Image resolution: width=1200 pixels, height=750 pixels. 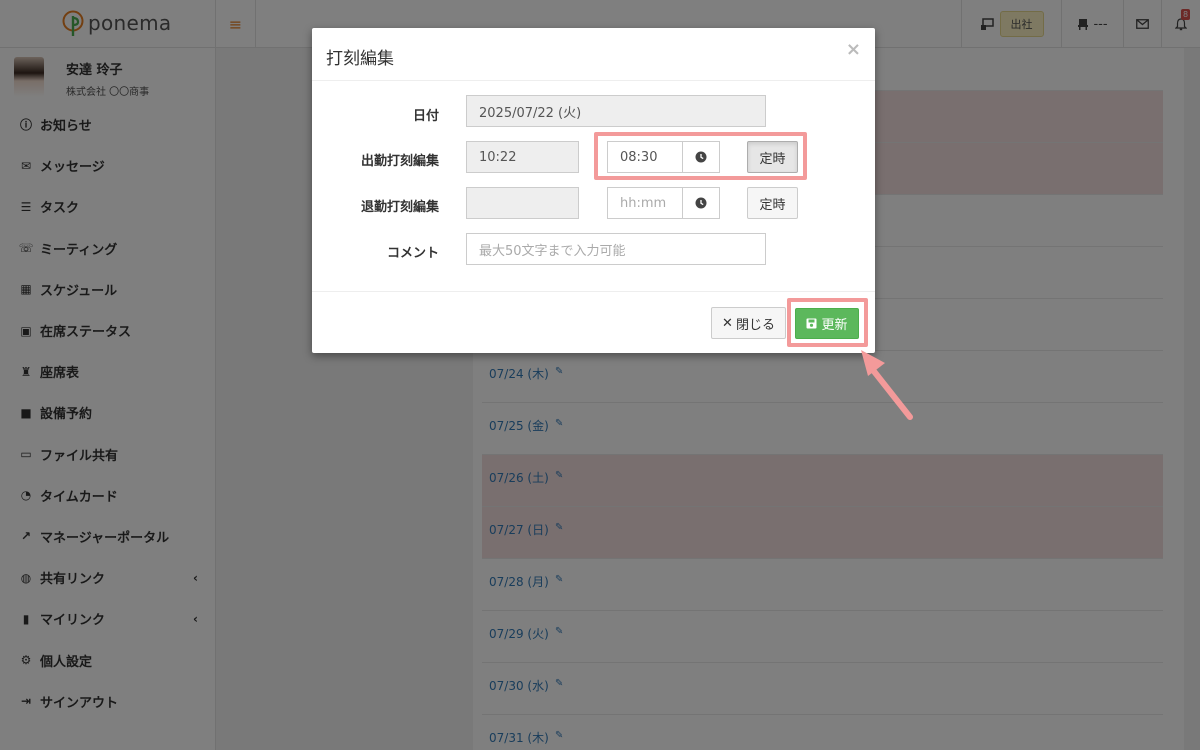 I want to click on clock-out-fixed-time-button: 定時, so click(x=772, y=203).